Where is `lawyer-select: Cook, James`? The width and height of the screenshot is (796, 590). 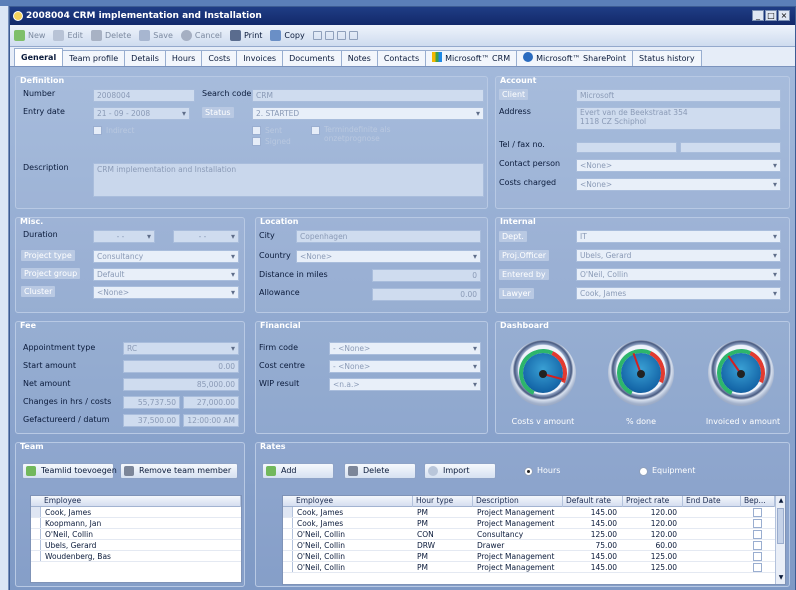
lawyer-select: Cook, James is located at coordinates (678, 293).